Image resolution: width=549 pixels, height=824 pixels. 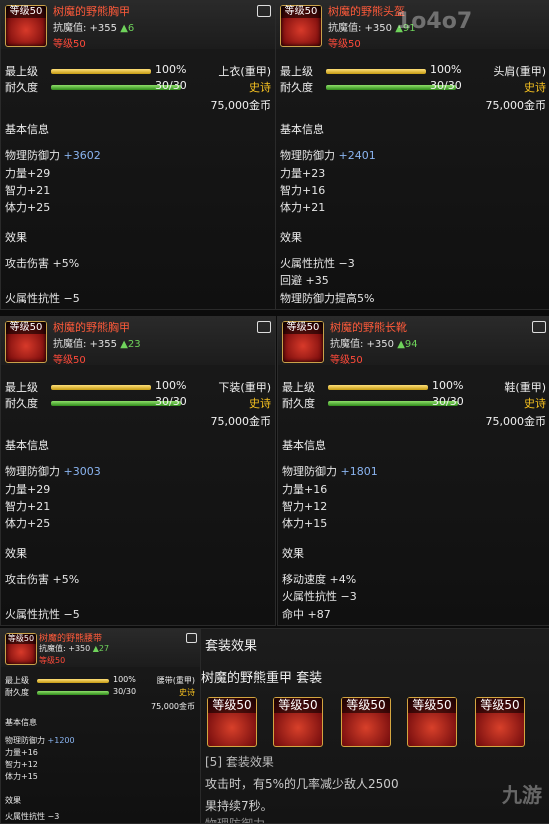 What do you see at coordinates (127, 28) in the screenshot?
I see `resist-increase: ▲6` at bounding box center [127, 28].